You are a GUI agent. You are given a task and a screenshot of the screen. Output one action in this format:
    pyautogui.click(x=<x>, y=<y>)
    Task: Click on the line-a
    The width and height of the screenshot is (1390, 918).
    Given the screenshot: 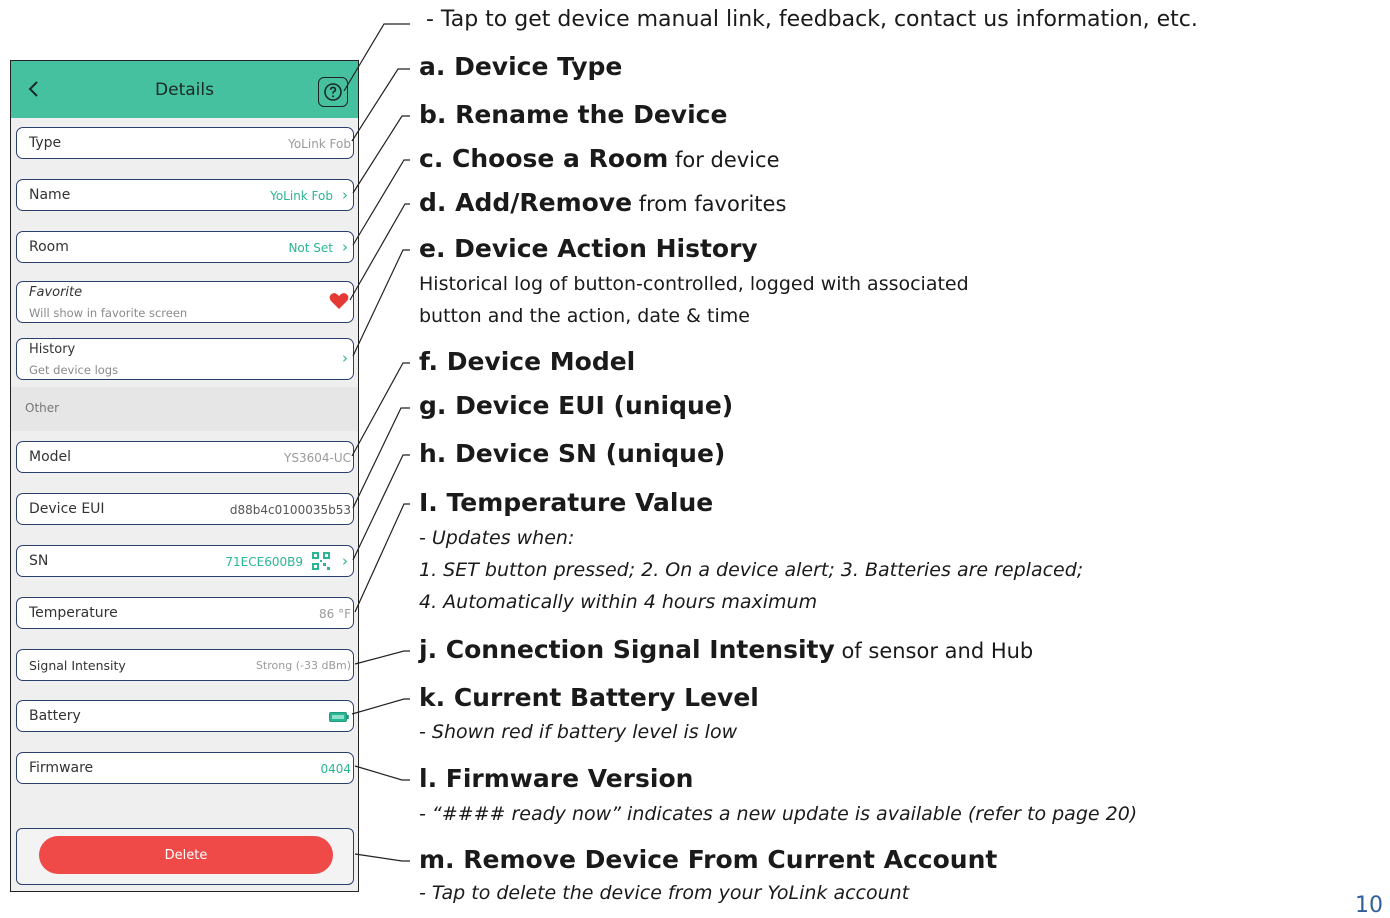 What is the action you would take?
    pyautogui.click(x=380, y=105)
    